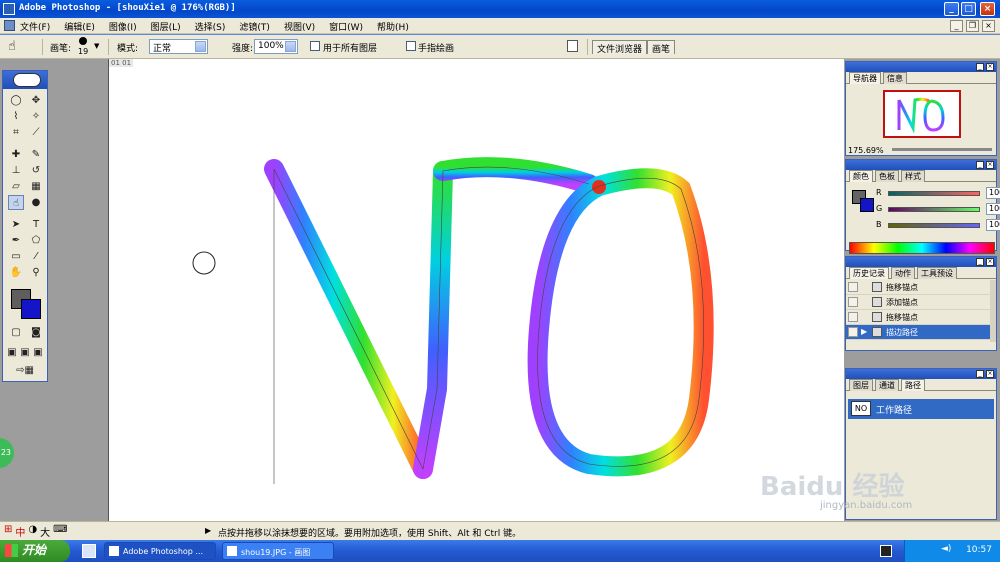 The image size is (1000, 562). What do you see at coordinates (918, 302) in the screenshot?
I see `history-item: 添加锚点` at bounding box center [918, 302].